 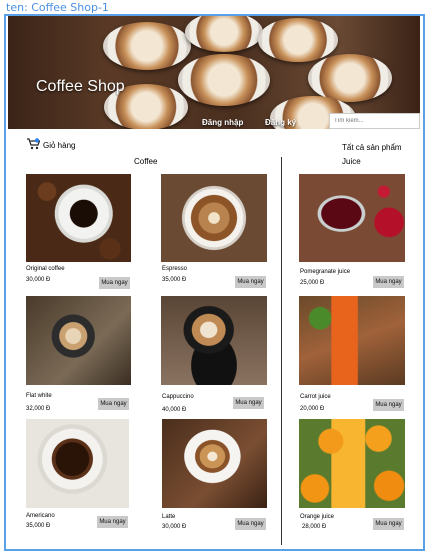 What do you see at coordinates (57, 7) in the screenshot?
I see `frame-label: ten: Coffee Shop-1` at bounding box center [57, 7].